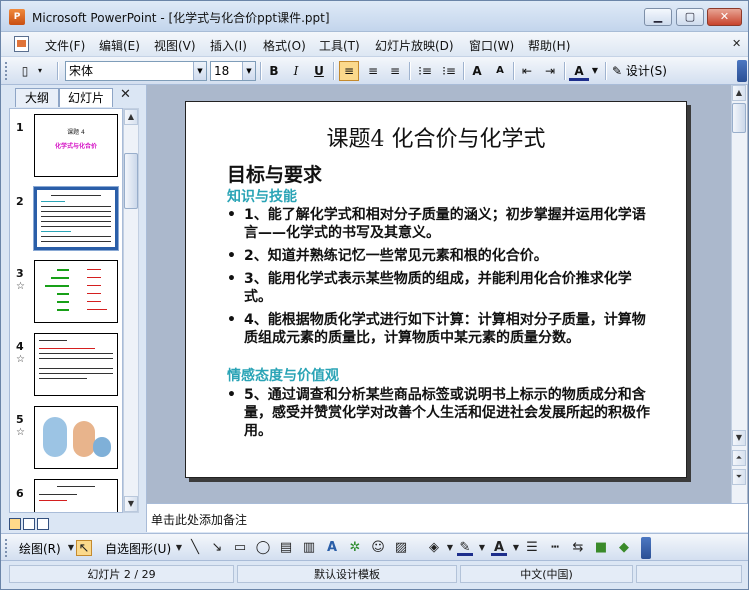 This screenshot has width=749, height=590. Describe the element at coordinates (228, 45) in the screenshot. I see `menu-insert: 插入(I)` at that location.